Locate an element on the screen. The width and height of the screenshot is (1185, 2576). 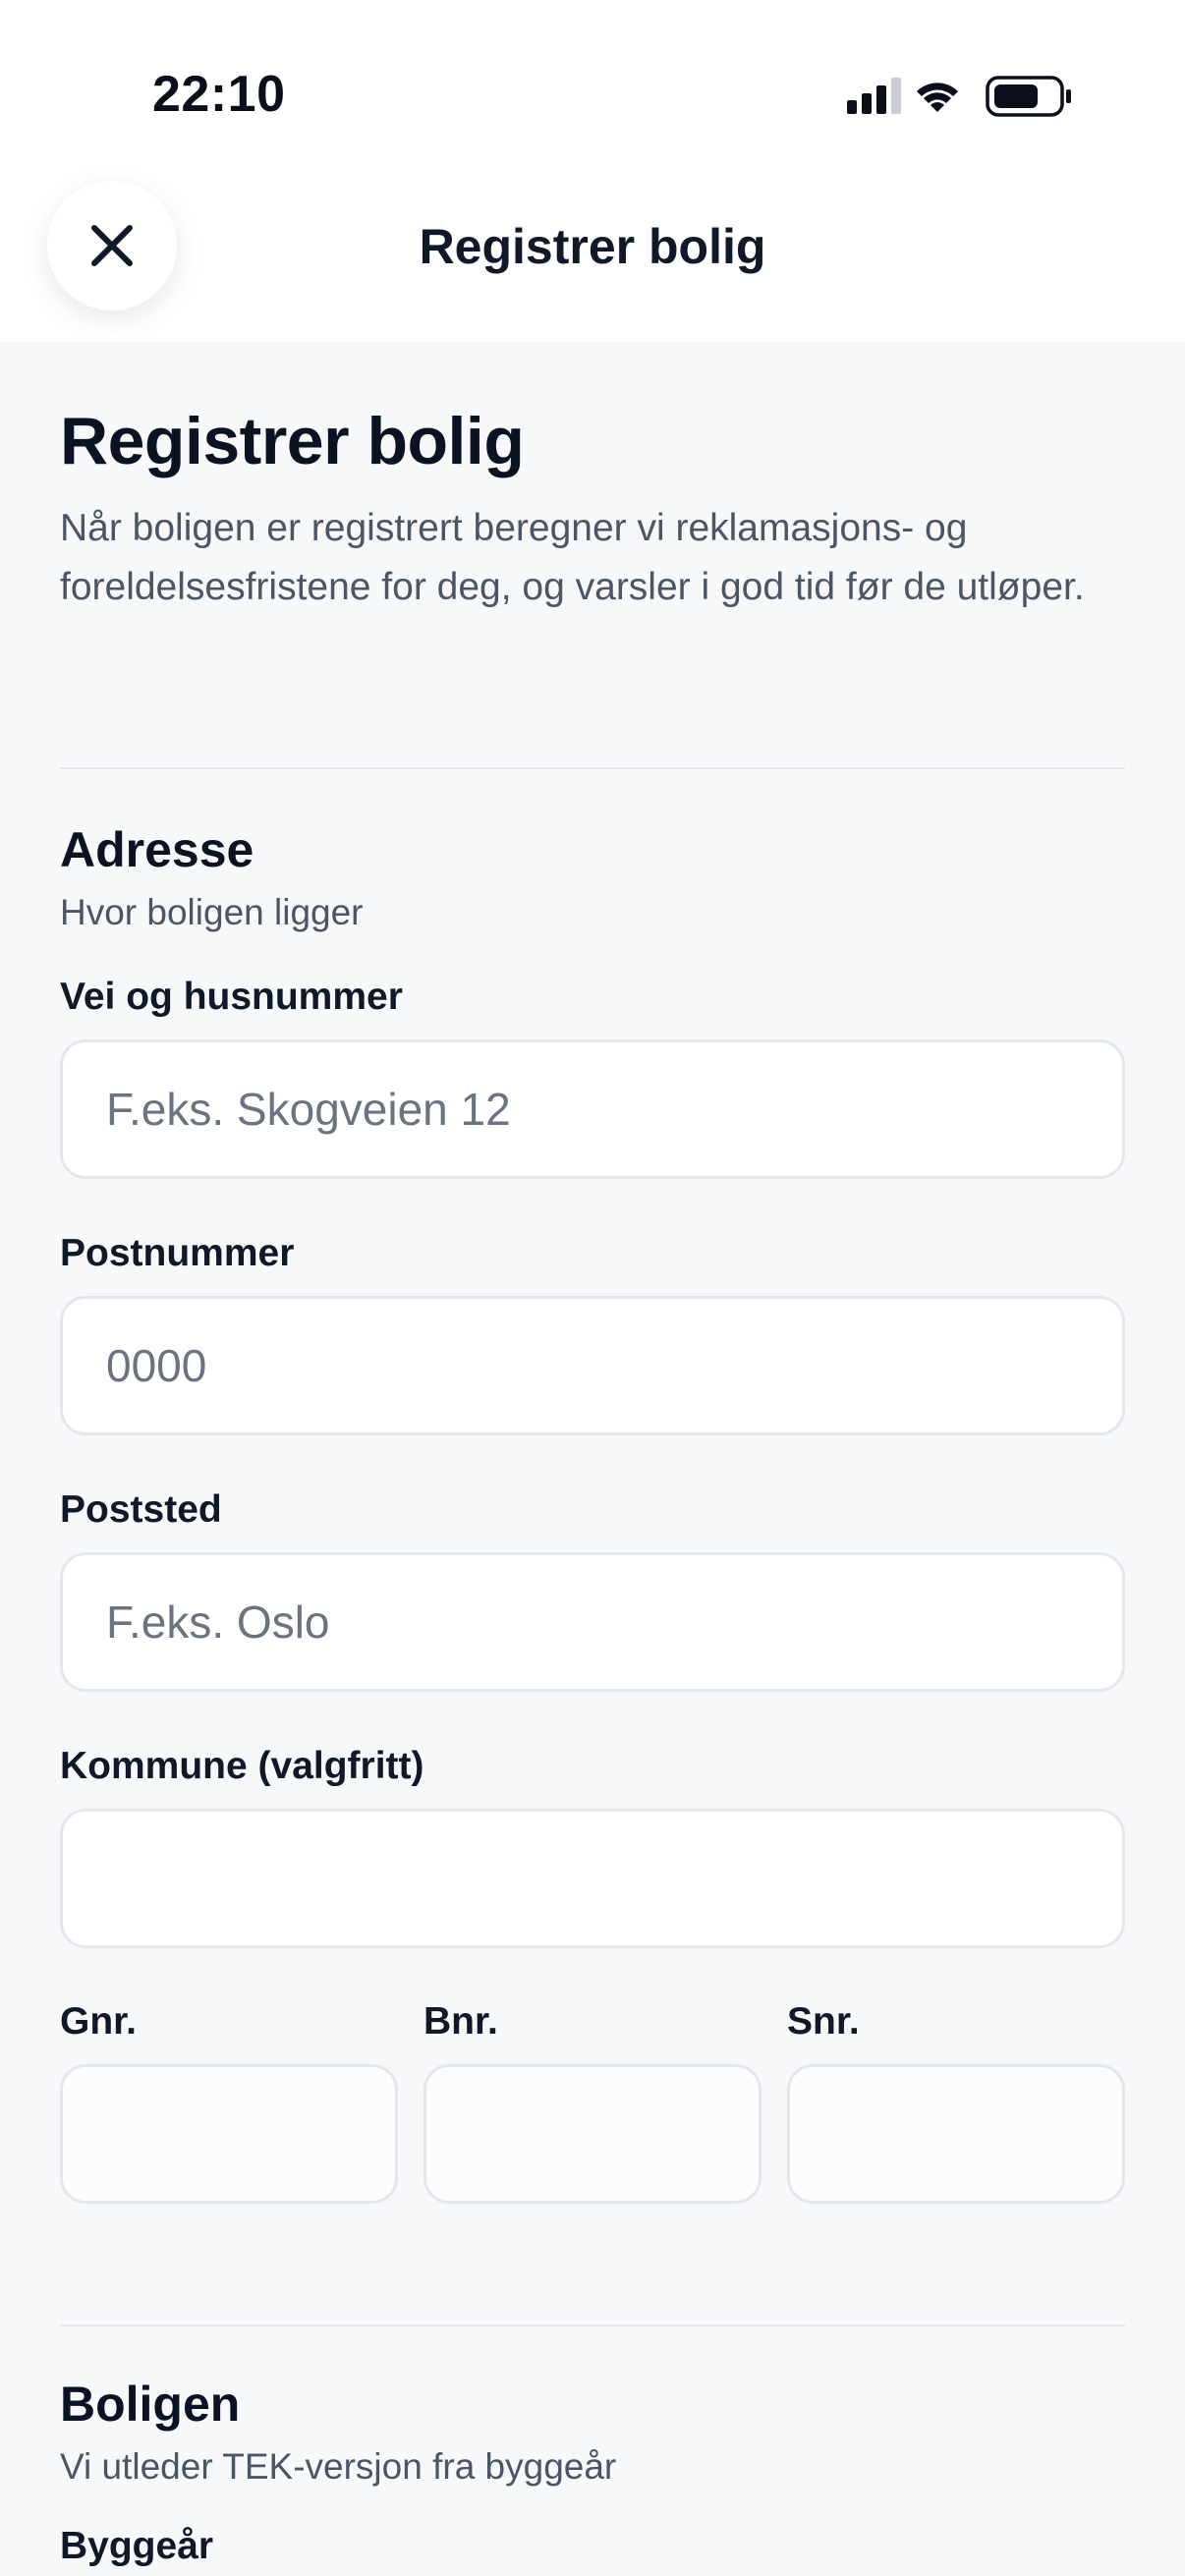
battery-icon is located at coordinates (1029, 96).